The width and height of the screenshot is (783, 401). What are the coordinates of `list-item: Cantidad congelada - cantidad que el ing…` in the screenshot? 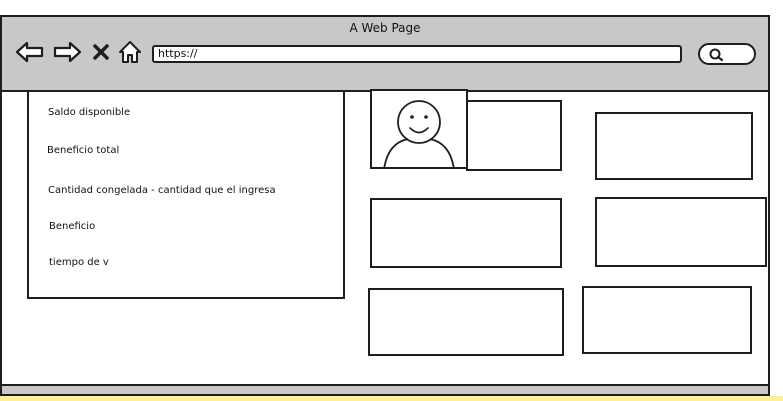 It's located at (162, 190).